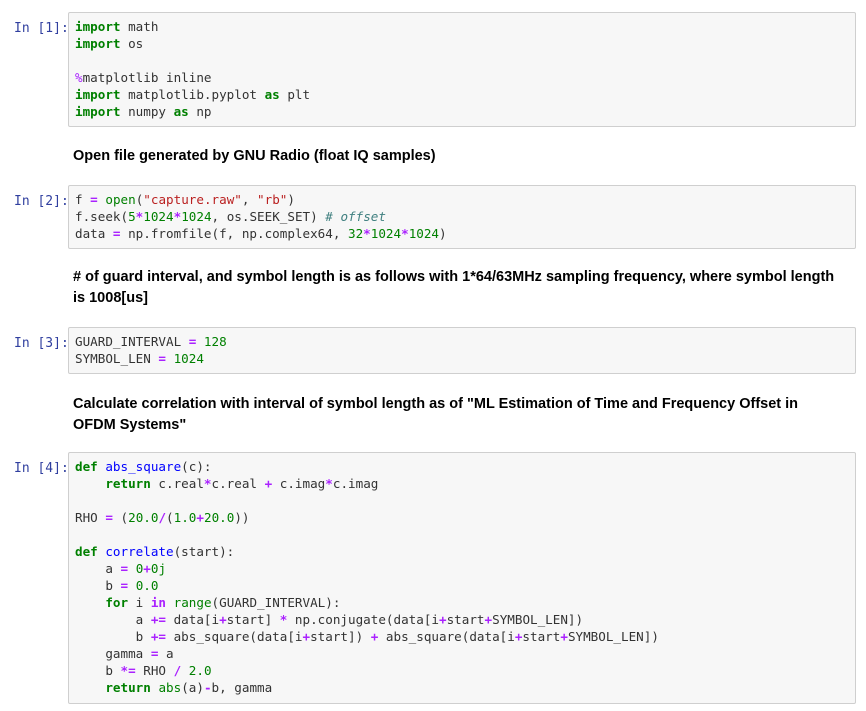 The width and height of the screenshot is (866, 711). I want to click on code-text: b, gamma, so click(242, 687).